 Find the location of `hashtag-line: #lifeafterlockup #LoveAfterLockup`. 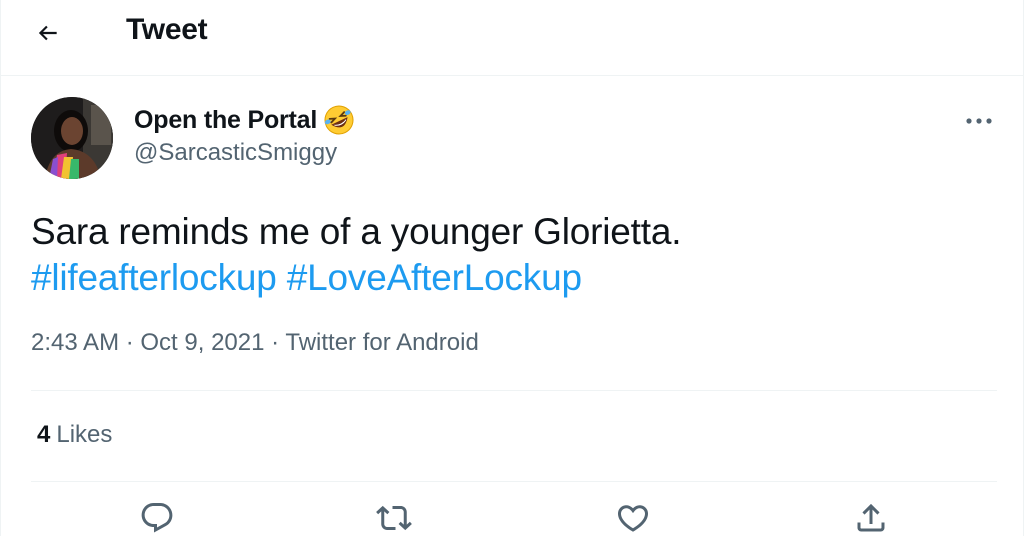

hashtag-line: #lifeafterlockup #LoveAfterLockup is located at coordinates (511, 278).